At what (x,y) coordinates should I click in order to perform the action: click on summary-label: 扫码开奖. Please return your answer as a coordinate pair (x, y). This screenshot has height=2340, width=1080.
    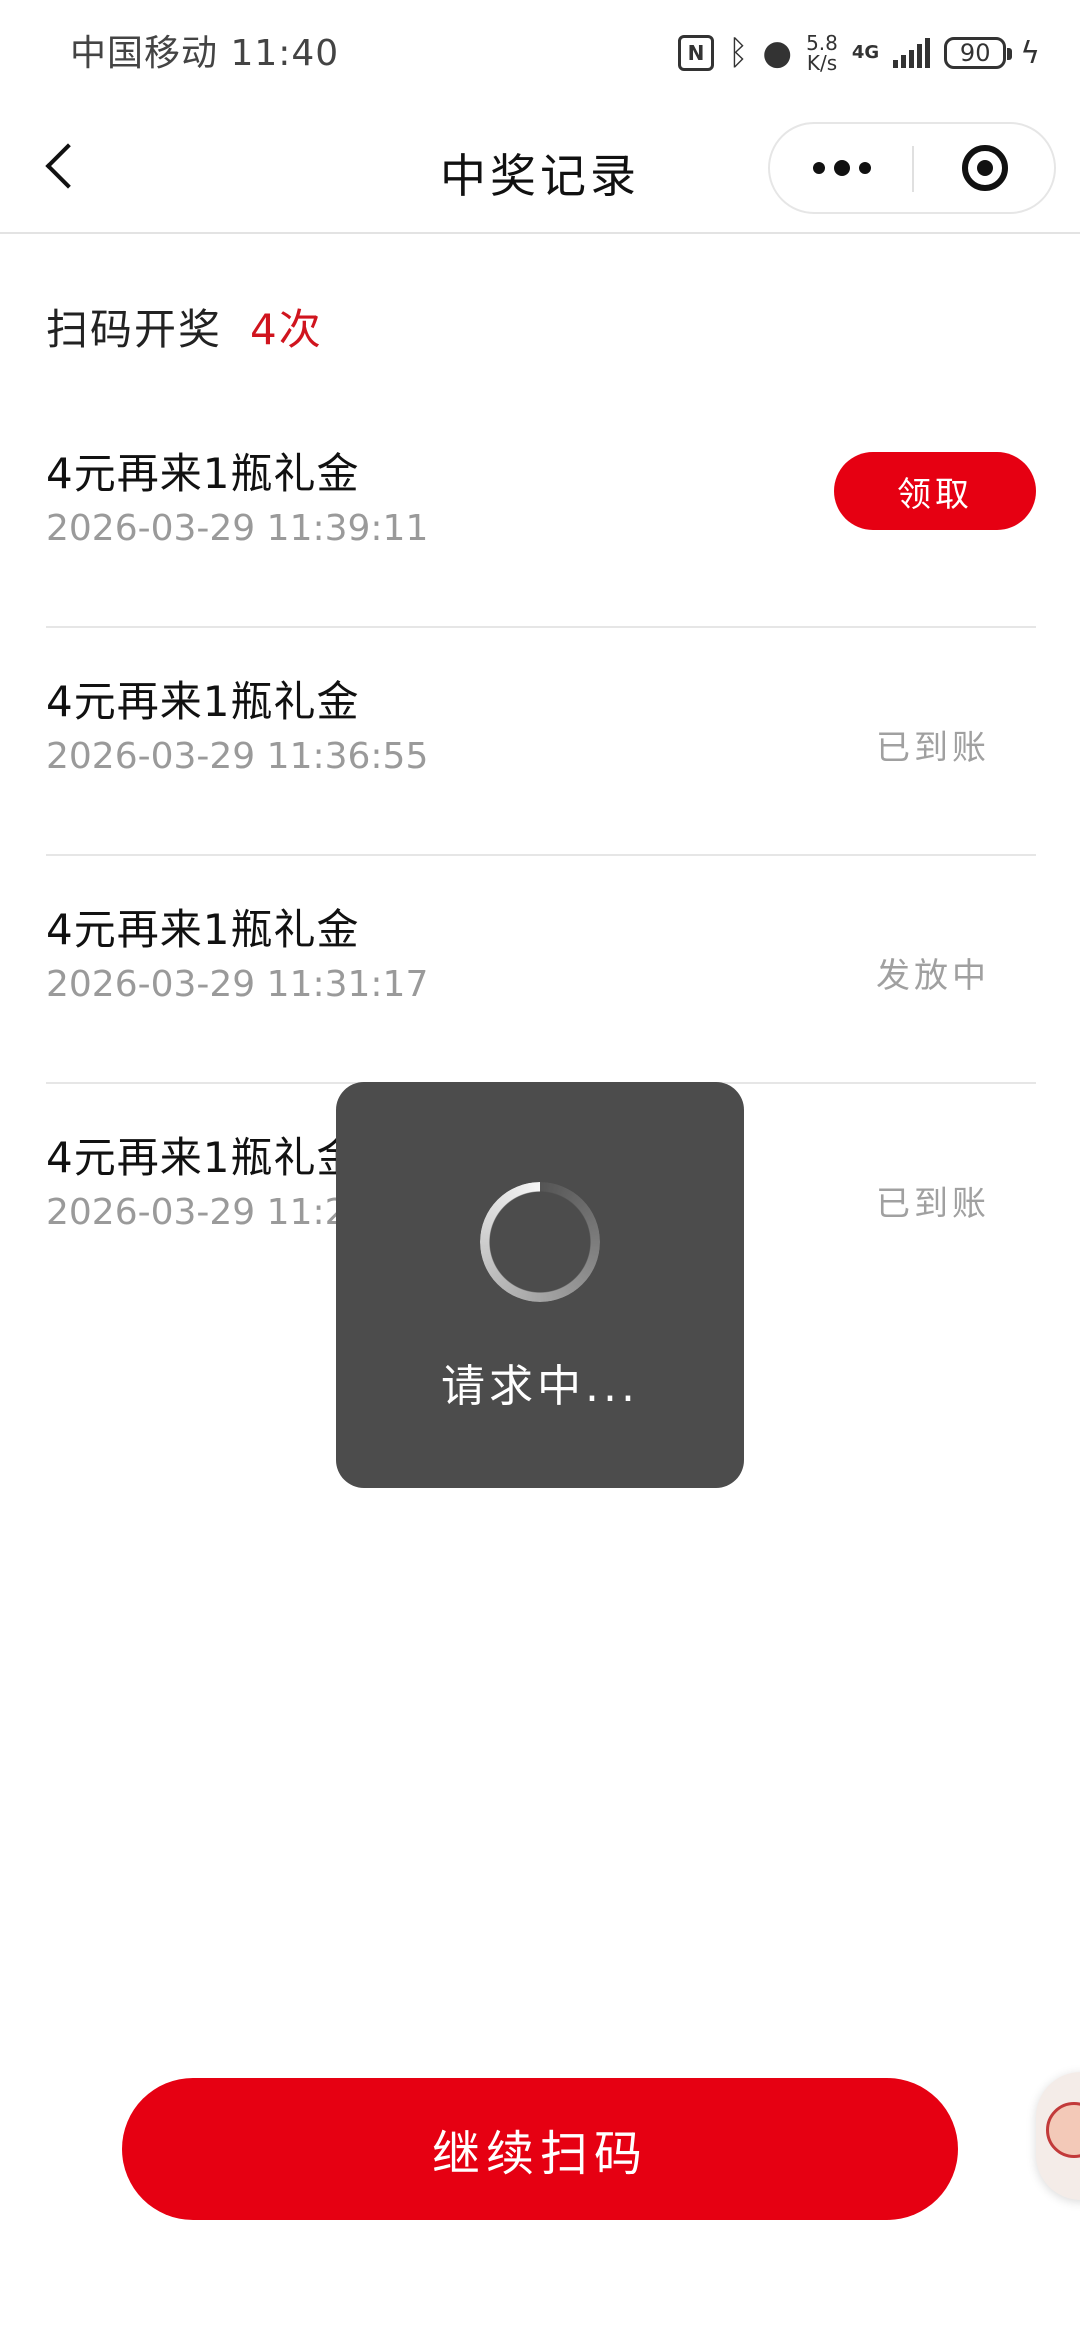
    Looking at the image, I should click on (134, 329).